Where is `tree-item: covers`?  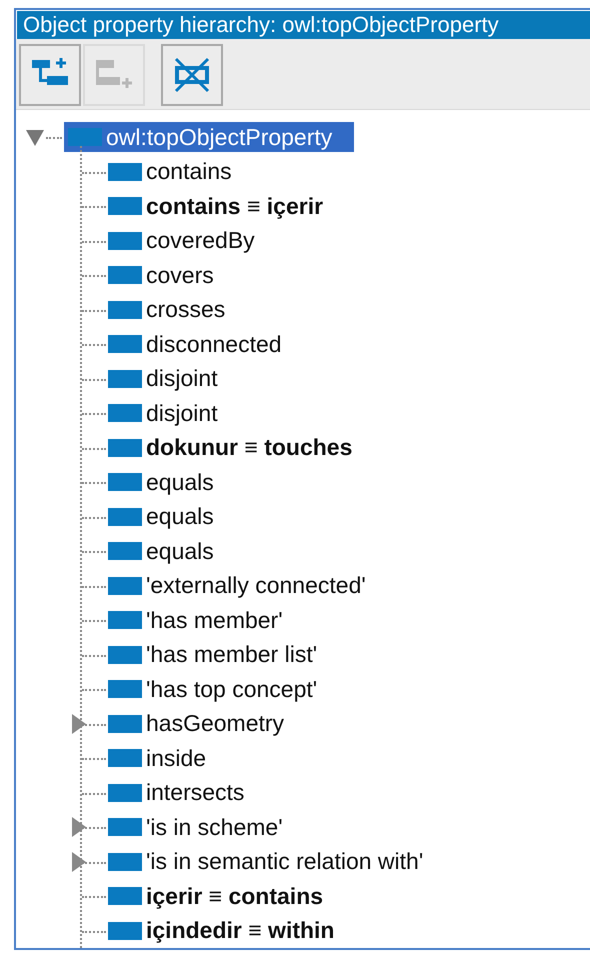
tree-item: covers is located at coordinates (180, 275).